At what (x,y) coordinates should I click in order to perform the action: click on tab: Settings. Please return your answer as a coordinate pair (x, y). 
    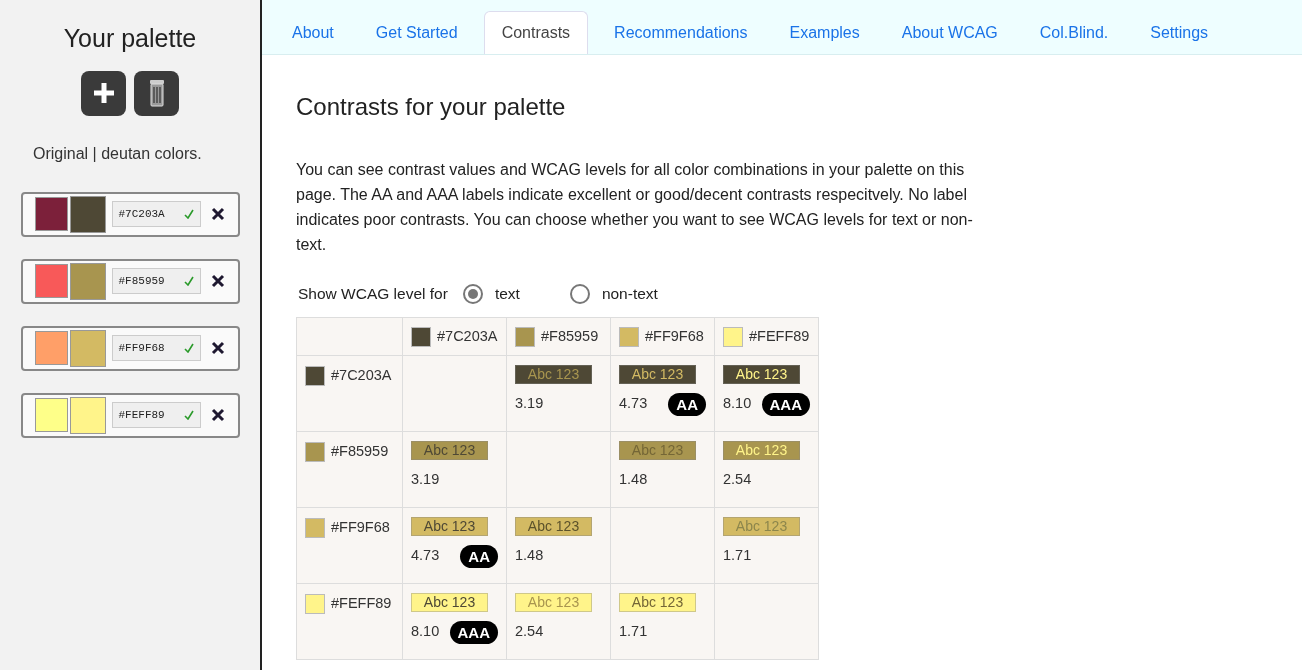
    Looking at the image, I should click on (1179, 32).